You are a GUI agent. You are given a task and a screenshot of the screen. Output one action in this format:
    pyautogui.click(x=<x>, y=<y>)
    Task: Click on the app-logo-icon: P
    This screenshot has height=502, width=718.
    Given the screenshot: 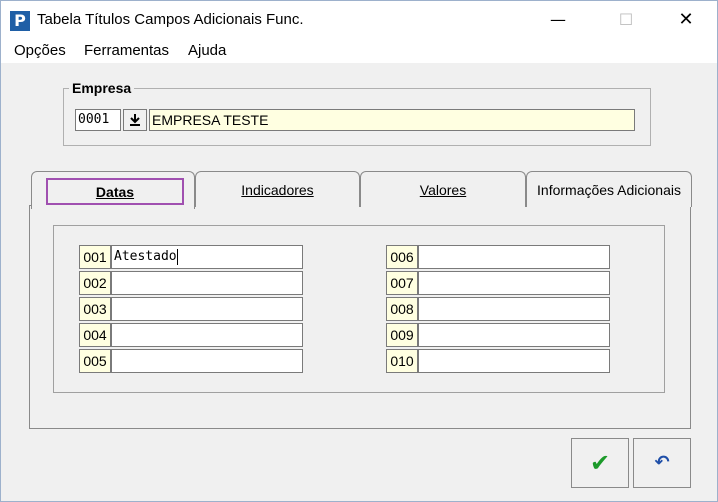 What is the action you would take?
    pyautogui.click(x=20, y=21)
    